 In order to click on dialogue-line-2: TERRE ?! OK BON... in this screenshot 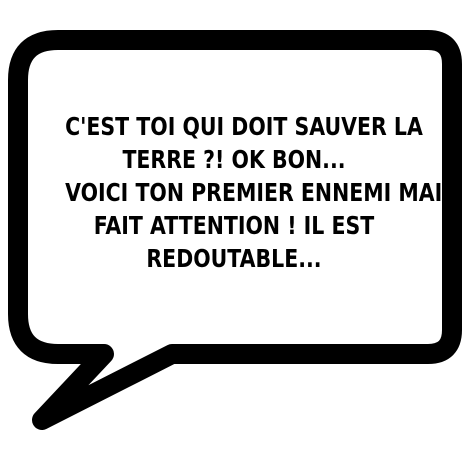, I will do `click(234, 159)`.